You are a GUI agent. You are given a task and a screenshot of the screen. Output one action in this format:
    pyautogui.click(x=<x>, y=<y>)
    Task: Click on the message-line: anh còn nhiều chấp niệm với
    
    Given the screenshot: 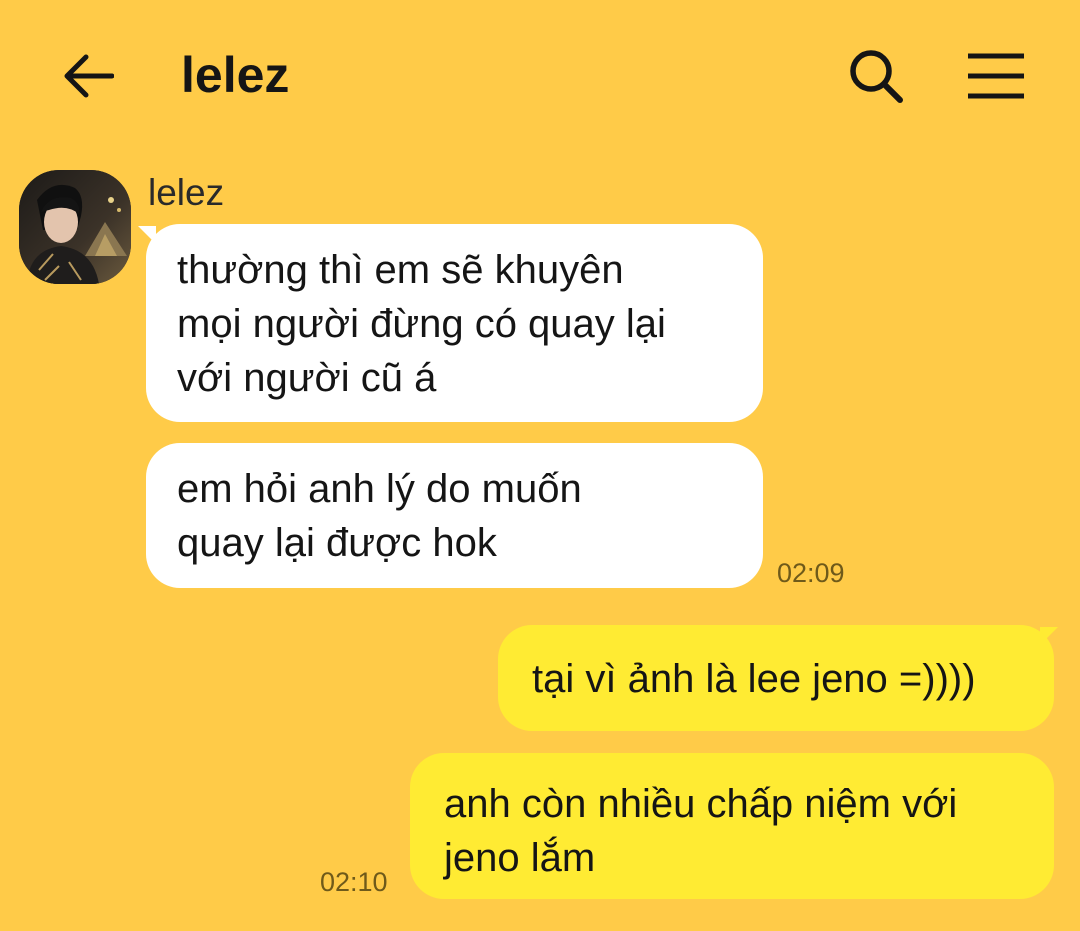 What is the action you would take?
    pyautogui.click(x=701, y=804)
    